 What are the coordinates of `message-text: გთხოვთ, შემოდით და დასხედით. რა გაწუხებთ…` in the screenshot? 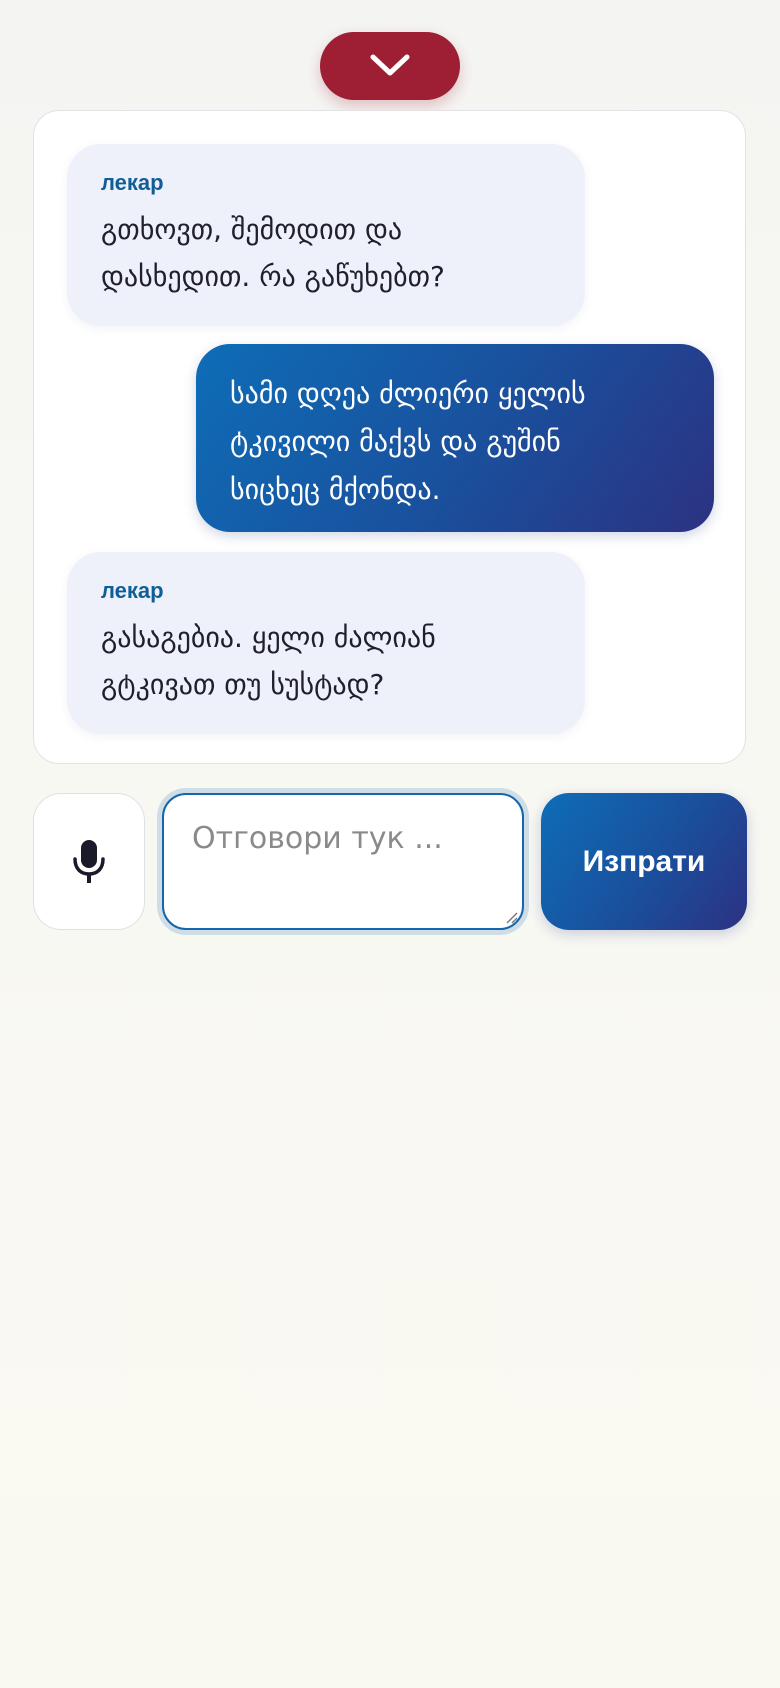 It's located at (326, 253).